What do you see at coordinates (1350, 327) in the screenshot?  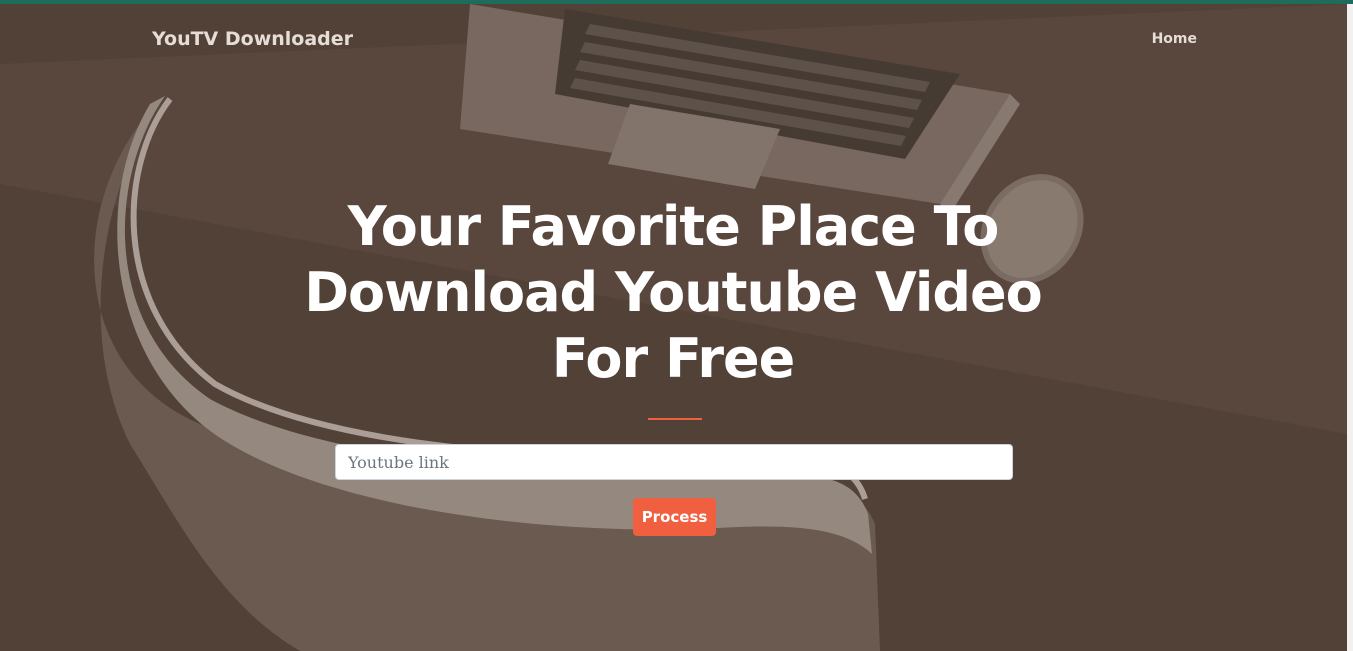 I see `page-scrollbar` at bounding box center [1350, 327].